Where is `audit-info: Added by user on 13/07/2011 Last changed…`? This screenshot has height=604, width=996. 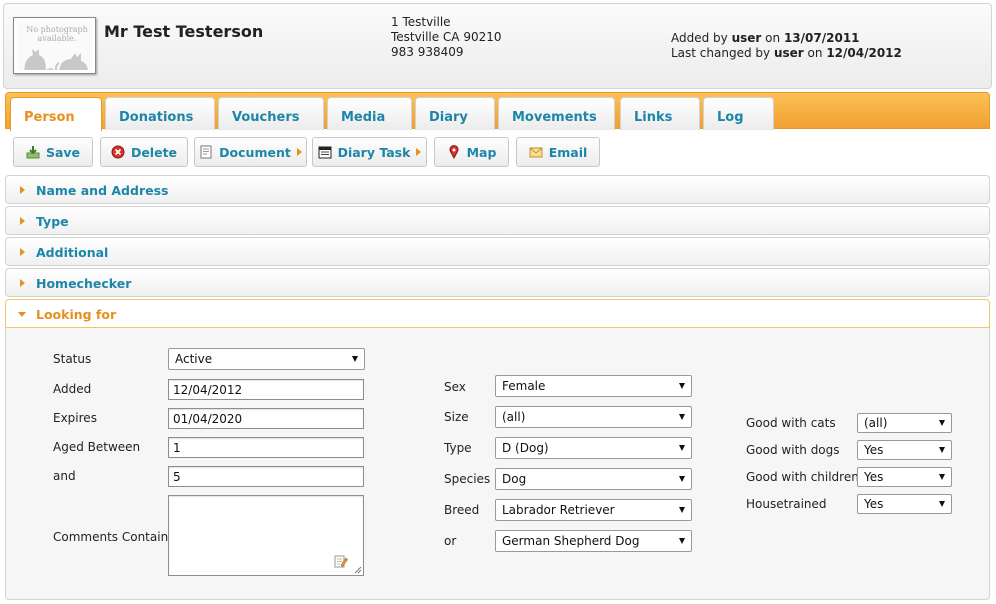 audit-info: Added by user on 13/07/2011 Last changed… is located at coordinates (786, 46).